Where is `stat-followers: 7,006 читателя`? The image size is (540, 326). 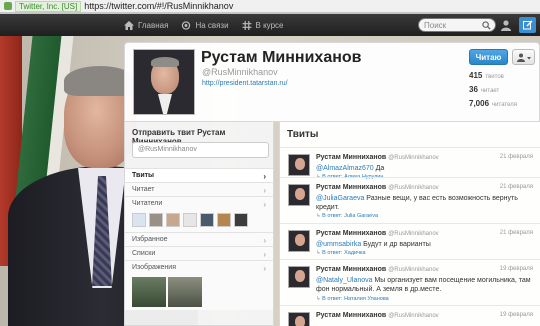
stat-followers: 7,006 читателя is located at coordinates (504, 106).